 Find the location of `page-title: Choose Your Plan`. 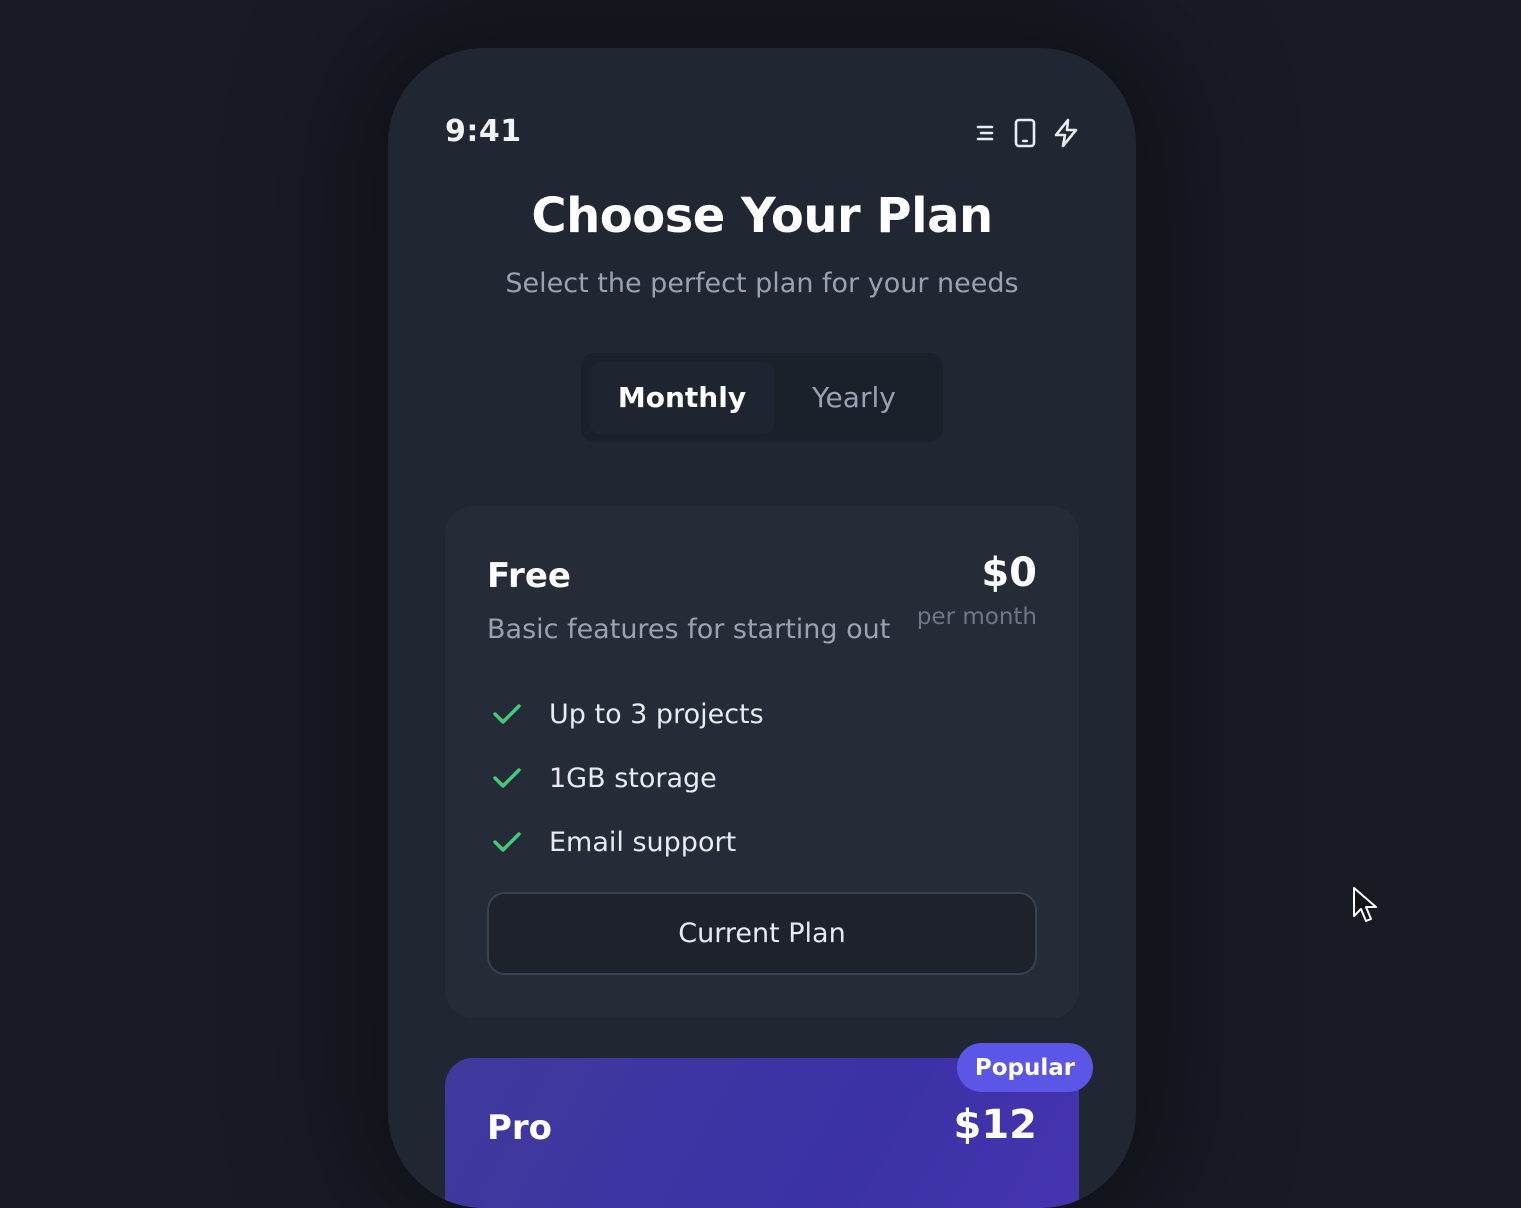

page-title: Choose Your Plan is located at coordinates (762, 216).